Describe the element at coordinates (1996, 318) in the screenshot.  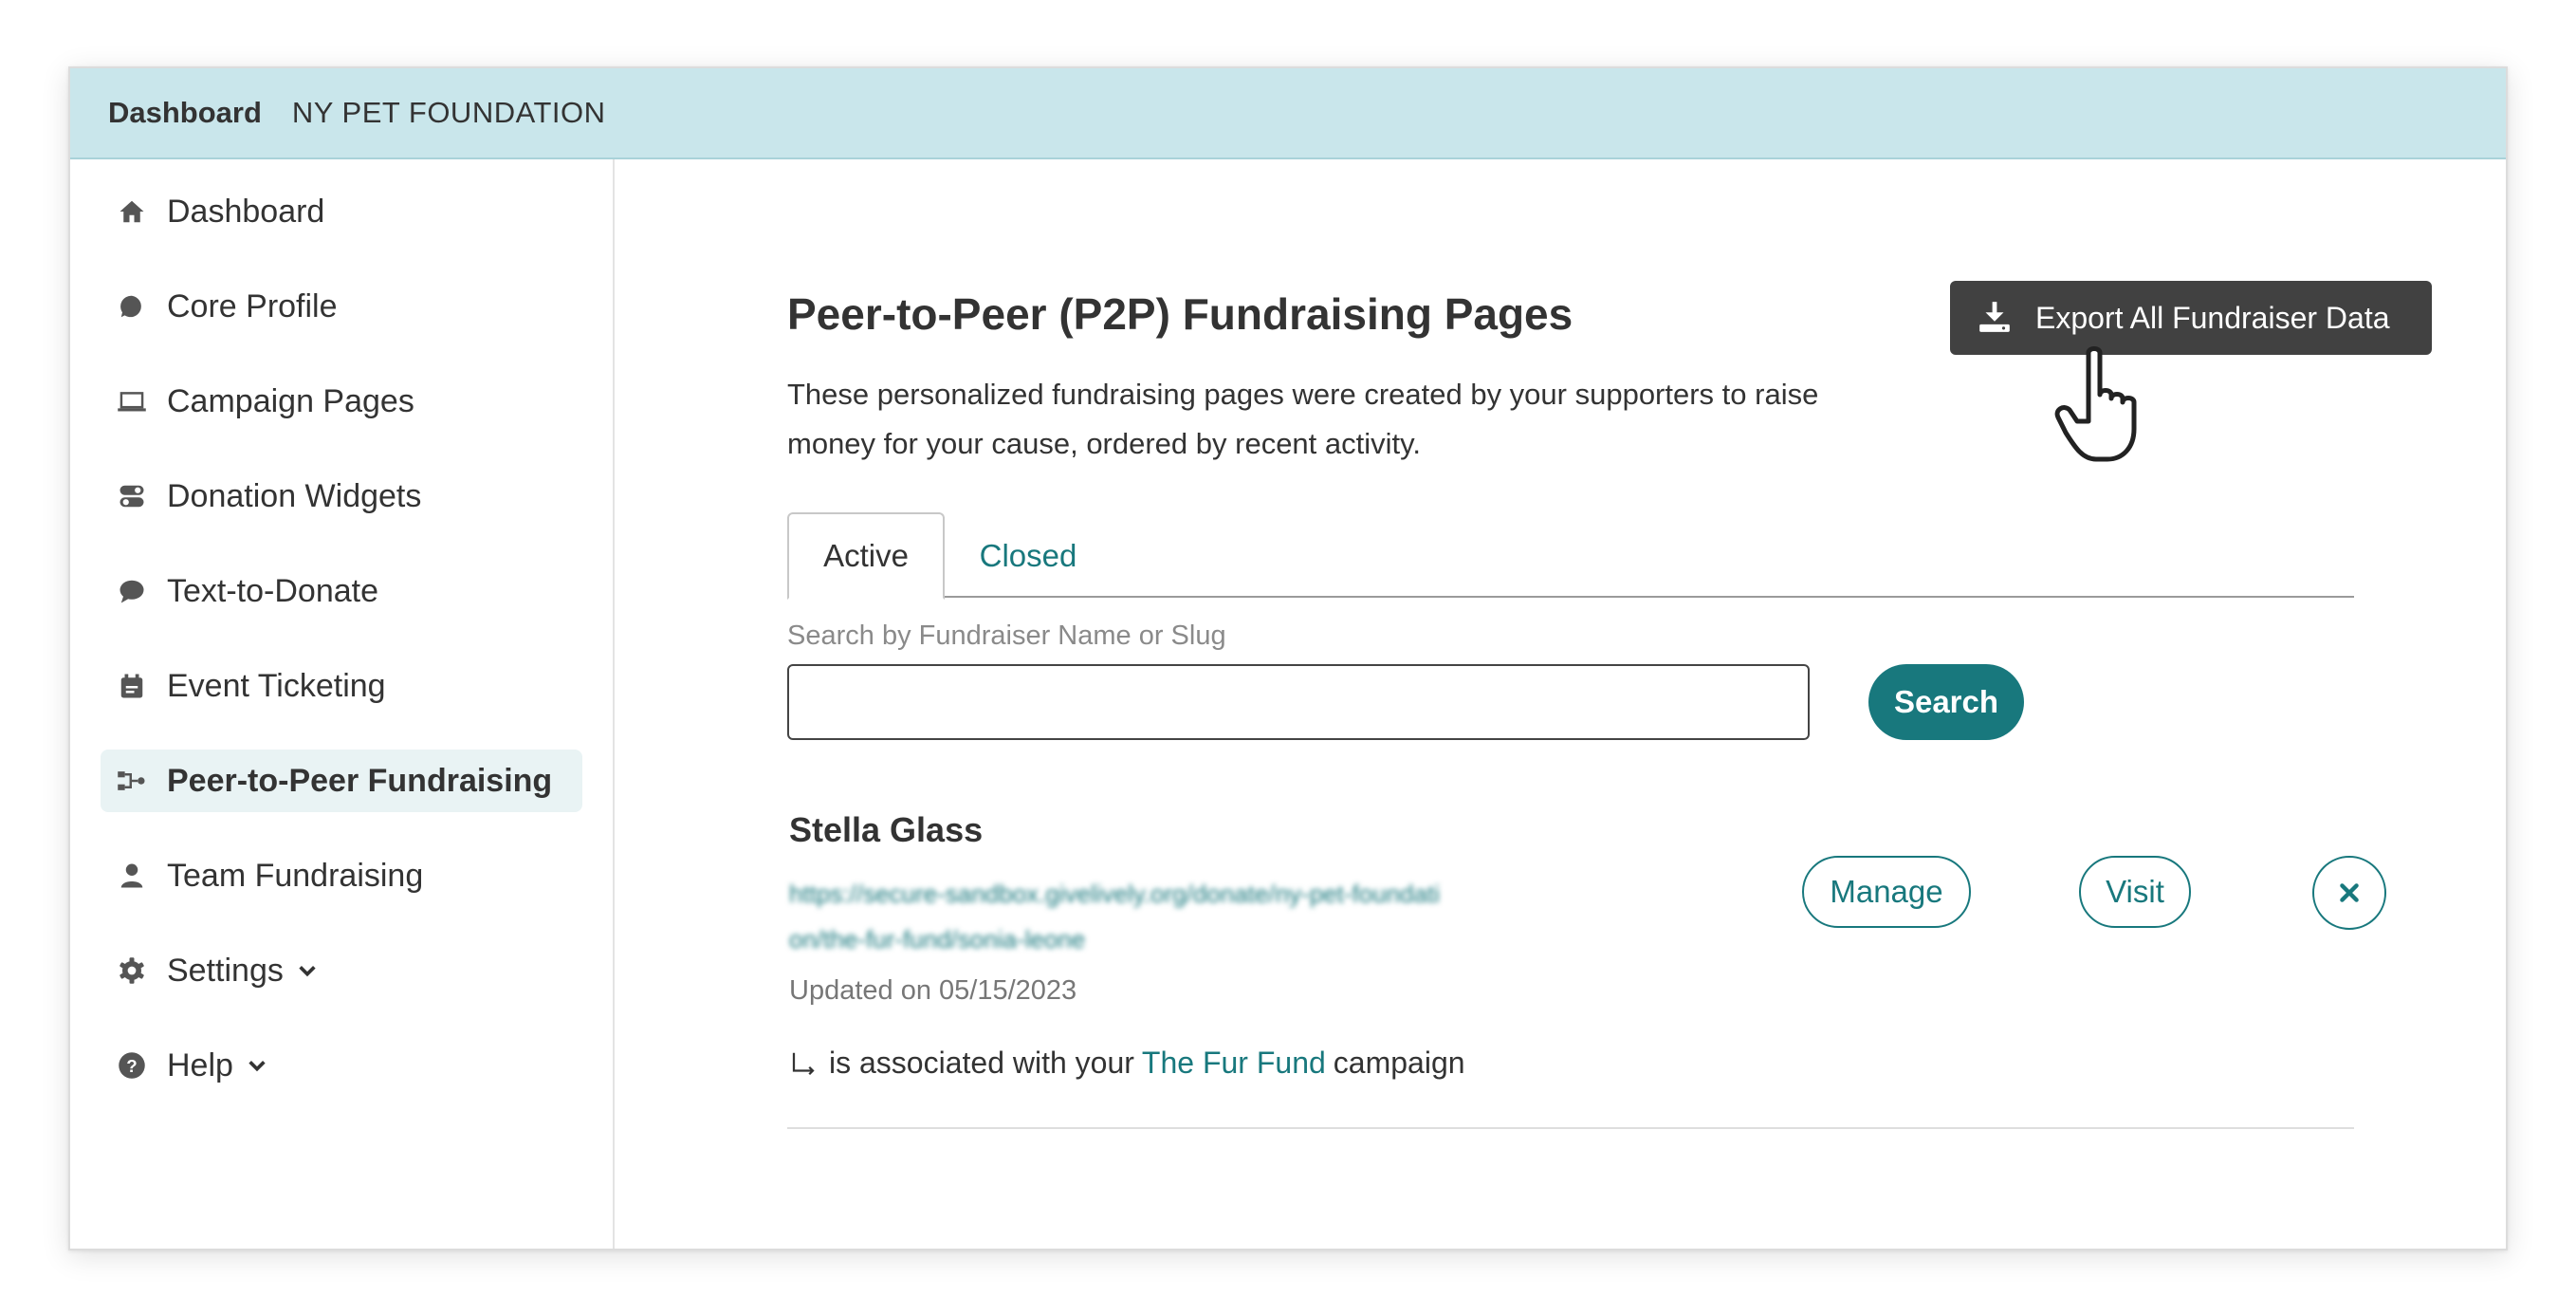
I see `download-icon` at that location.